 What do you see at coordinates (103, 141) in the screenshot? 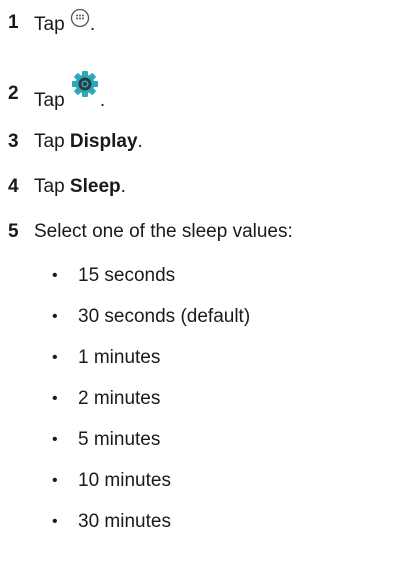
I see `ui-term-display: Display` at bounding box center [103, 141].